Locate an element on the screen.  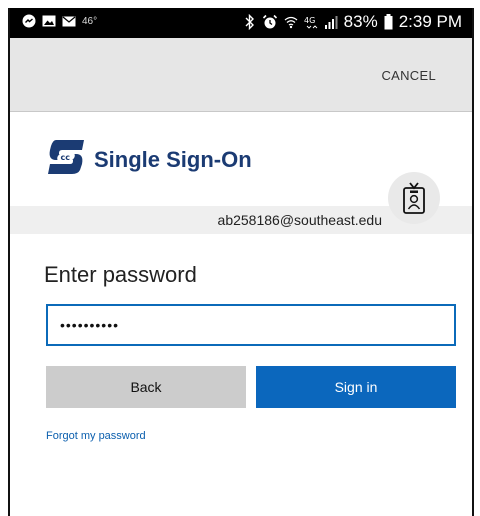
page-title: Enter password is located at coordinates (120, 274).